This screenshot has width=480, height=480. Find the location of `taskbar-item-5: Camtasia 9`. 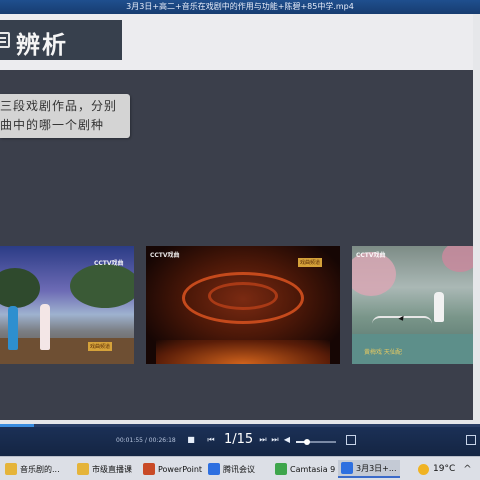

taskbar-item-5: Camtasia 9 is located at coordinates (305, 469).